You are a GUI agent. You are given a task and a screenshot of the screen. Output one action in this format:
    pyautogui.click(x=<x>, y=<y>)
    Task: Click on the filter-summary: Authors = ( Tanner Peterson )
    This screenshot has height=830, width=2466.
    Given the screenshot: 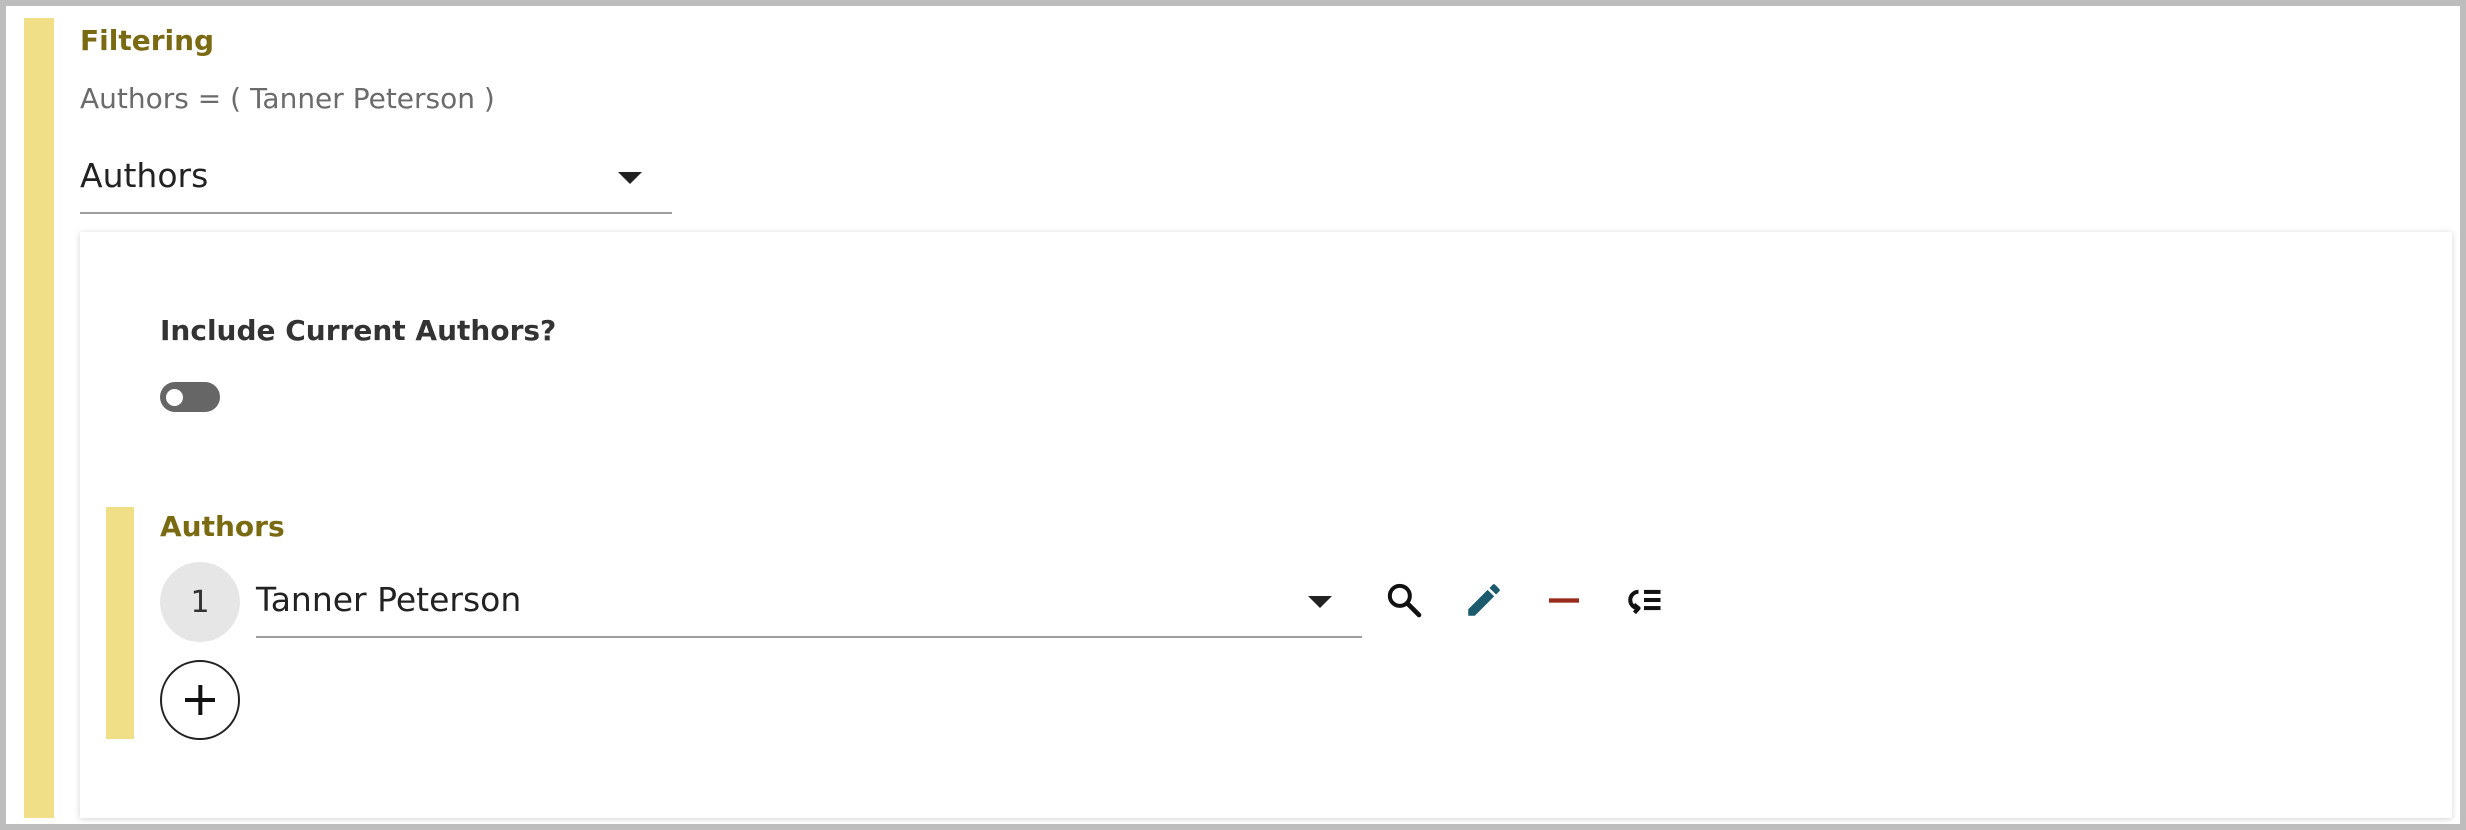 What is the action you would take?
    pyautogui.click(x=287, y=98)
    